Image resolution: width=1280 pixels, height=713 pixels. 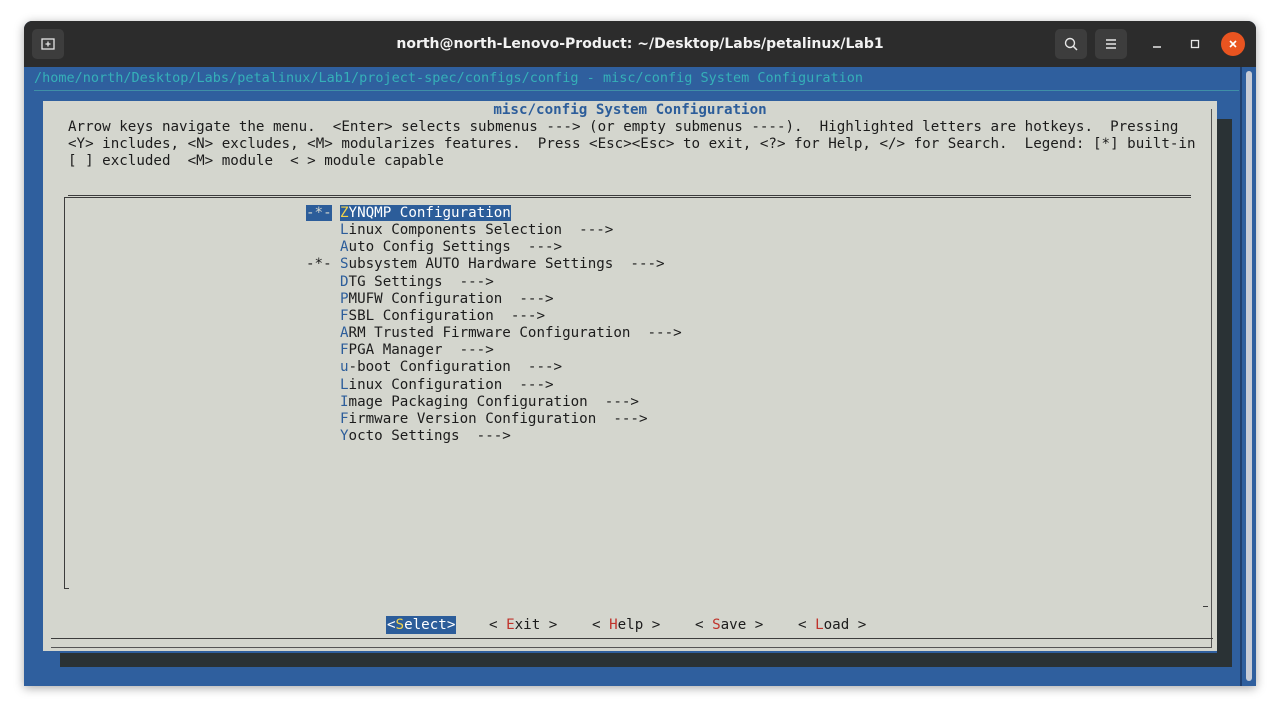 I want to click on menu-item-text: MUFW Configuration, so click(x=425, y=298).